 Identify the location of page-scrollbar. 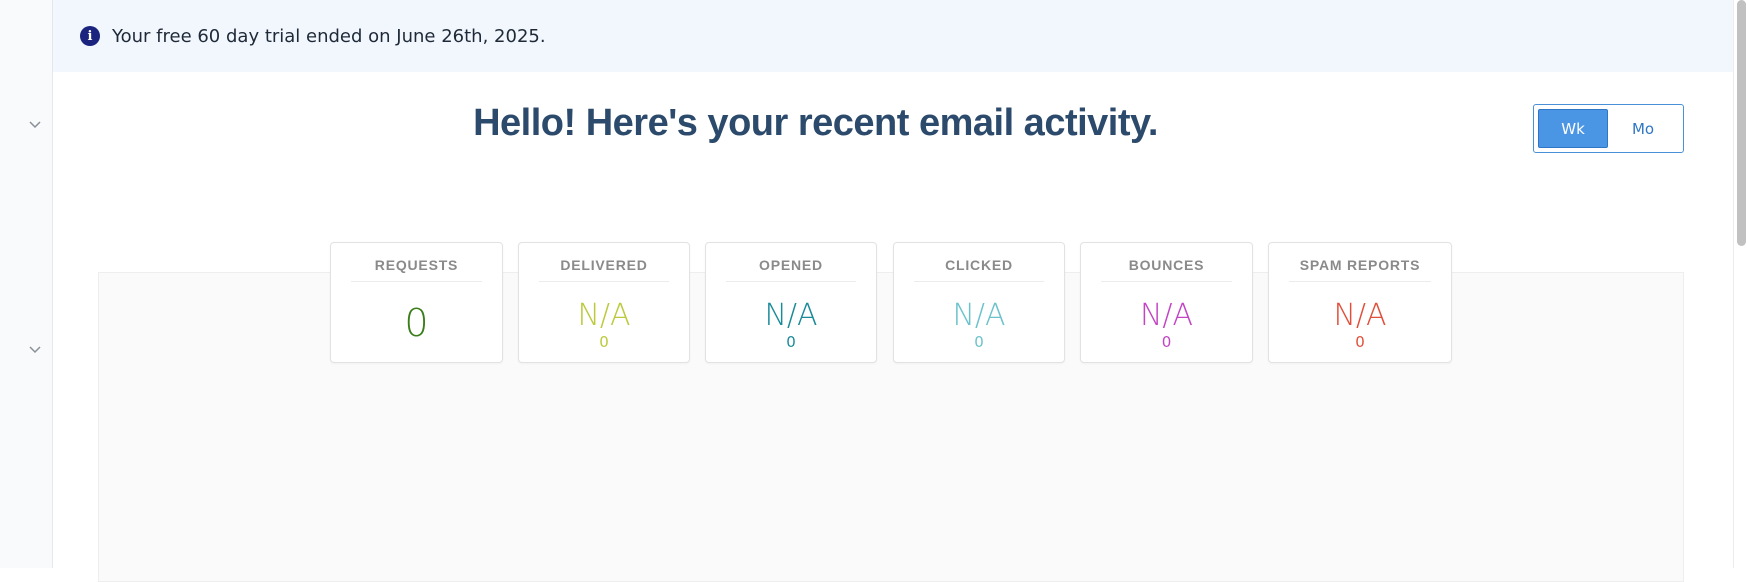
(1740, 284).